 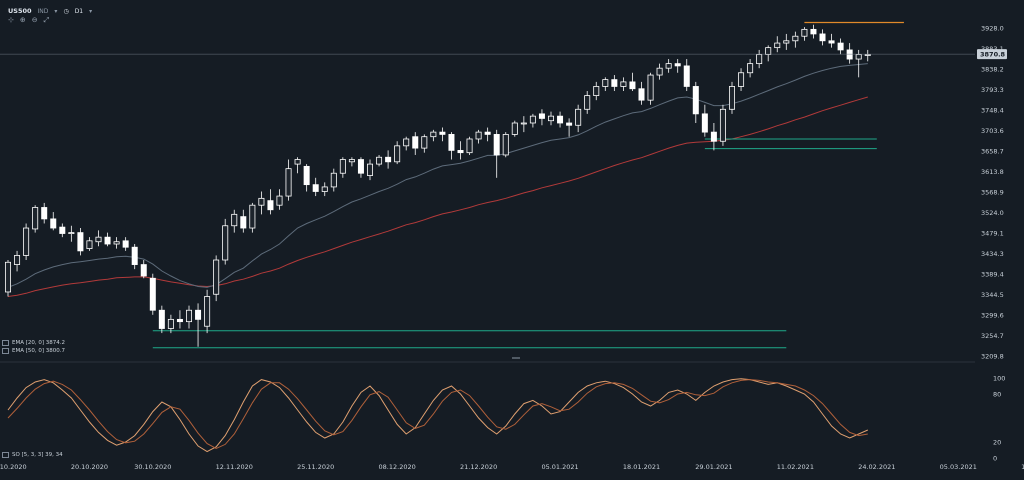 What do you see at coordinates (992, 193) in the screenshot?
I see `price-tick-label: 3568.9` at bounding box center [992, 193].